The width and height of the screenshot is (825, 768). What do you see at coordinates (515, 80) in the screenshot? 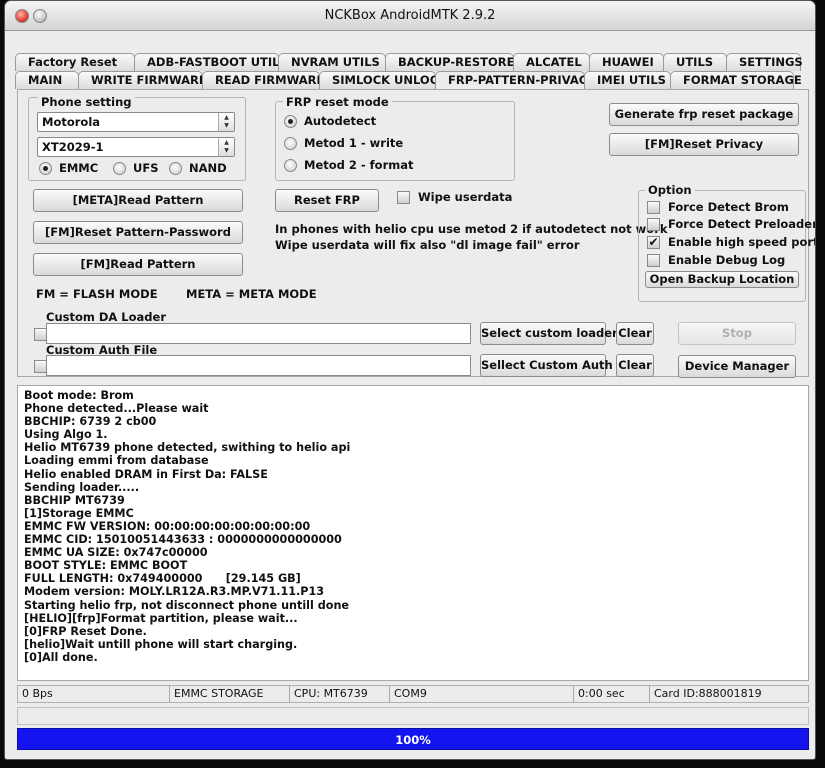
I see `tab-frp-pattern-privacy: FRP-PATTERN-PRIVACY` at bounding box center [515, 80].